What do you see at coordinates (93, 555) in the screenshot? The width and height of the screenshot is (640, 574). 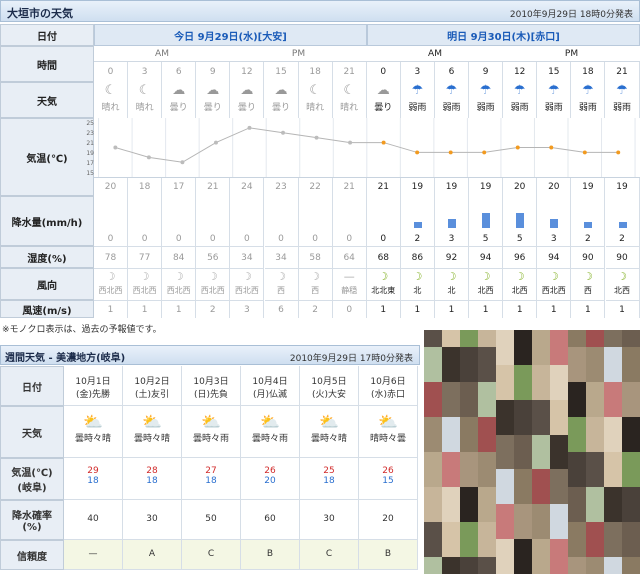 I see `weekly-rel-cell: —` at bounding box center [93, 555].